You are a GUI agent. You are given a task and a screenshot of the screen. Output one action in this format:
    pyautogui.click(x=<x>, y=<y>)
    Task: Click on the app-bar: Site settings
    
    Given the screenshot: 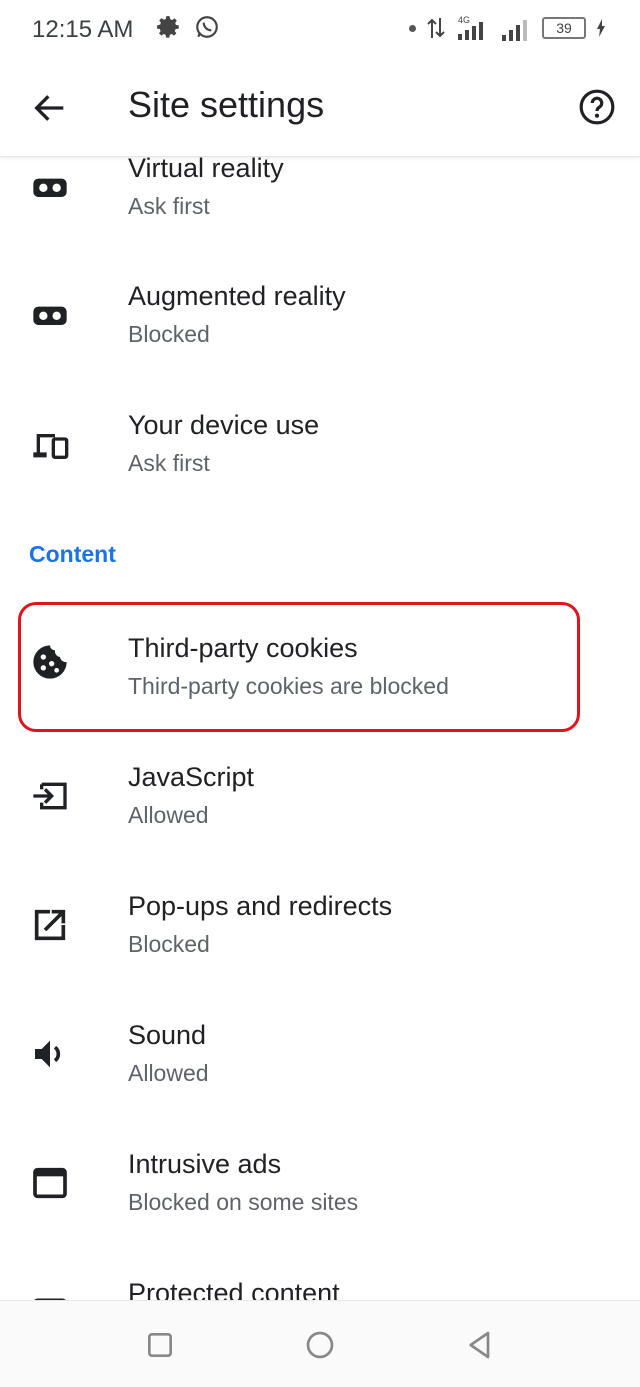 What is the action you would take?
    pyautogui.click(x=320, y=108)
    